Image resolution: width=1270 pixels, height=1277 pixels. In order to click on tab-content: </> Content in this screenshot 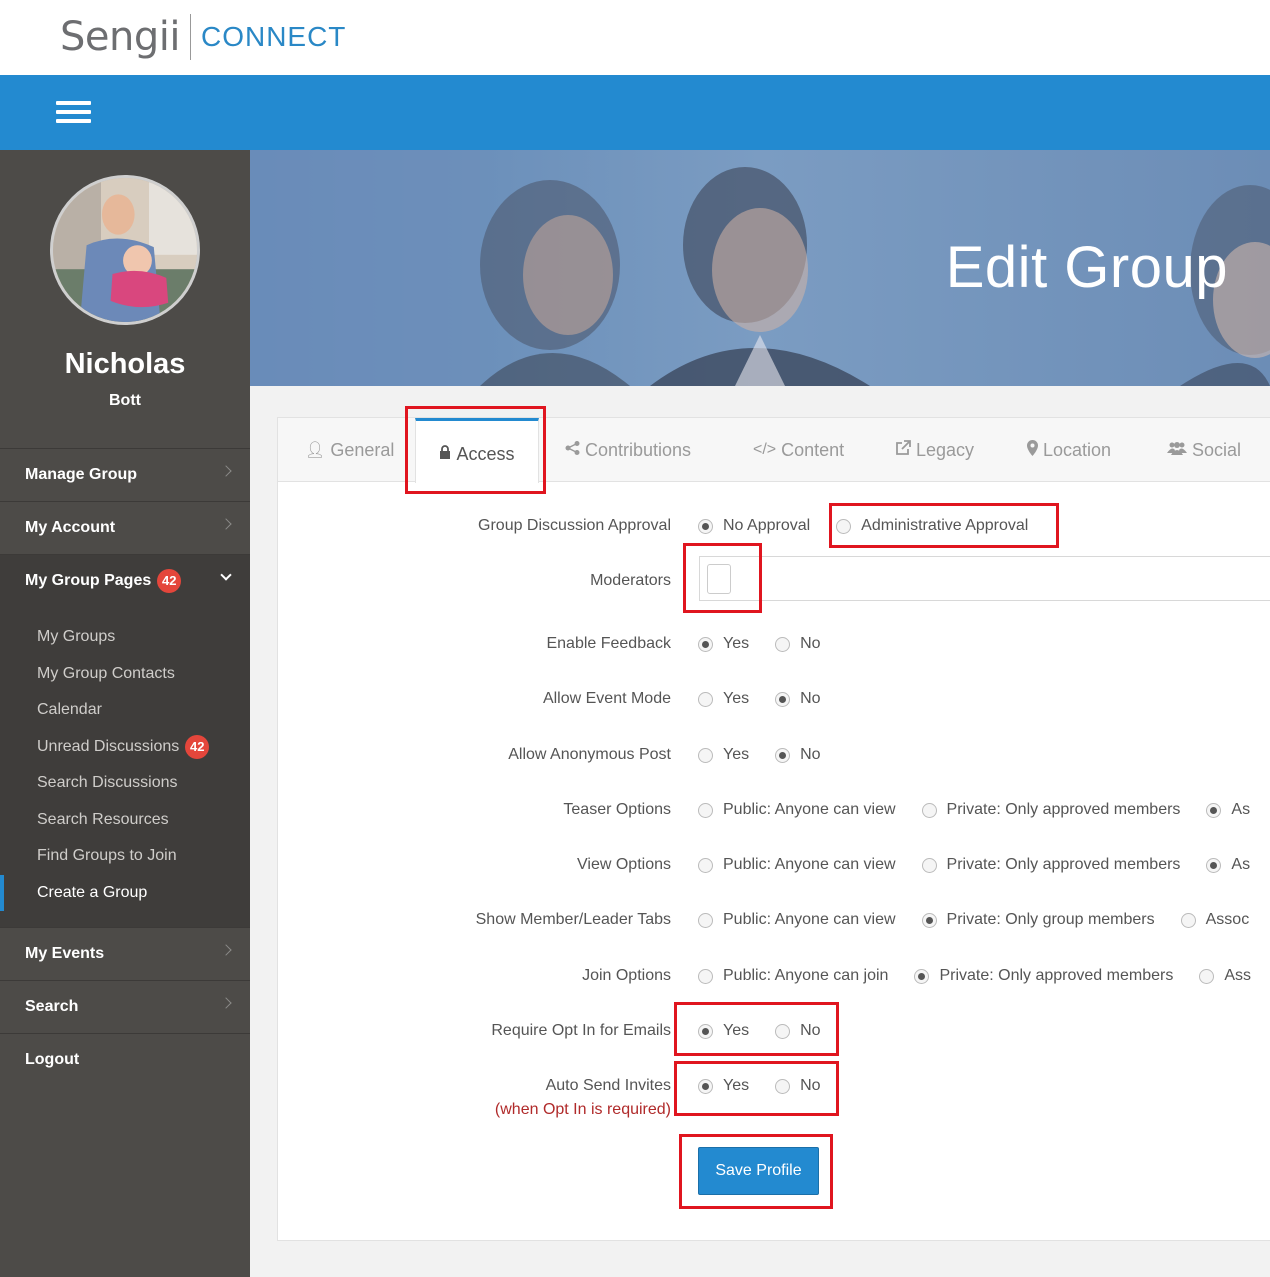, I will do `click(798, 450)`.